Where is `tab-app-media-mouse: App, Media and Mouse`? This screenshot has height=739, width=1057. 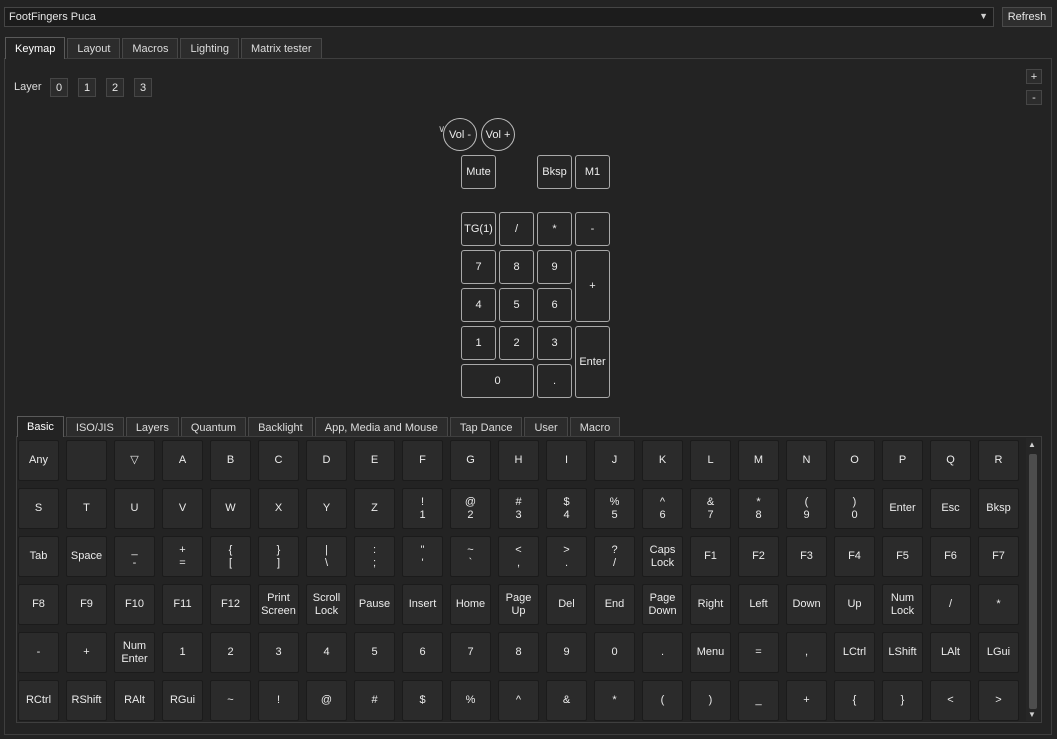
tab-app-media-mouse: App, Media and Mouse is located at coordinates (381, 427).